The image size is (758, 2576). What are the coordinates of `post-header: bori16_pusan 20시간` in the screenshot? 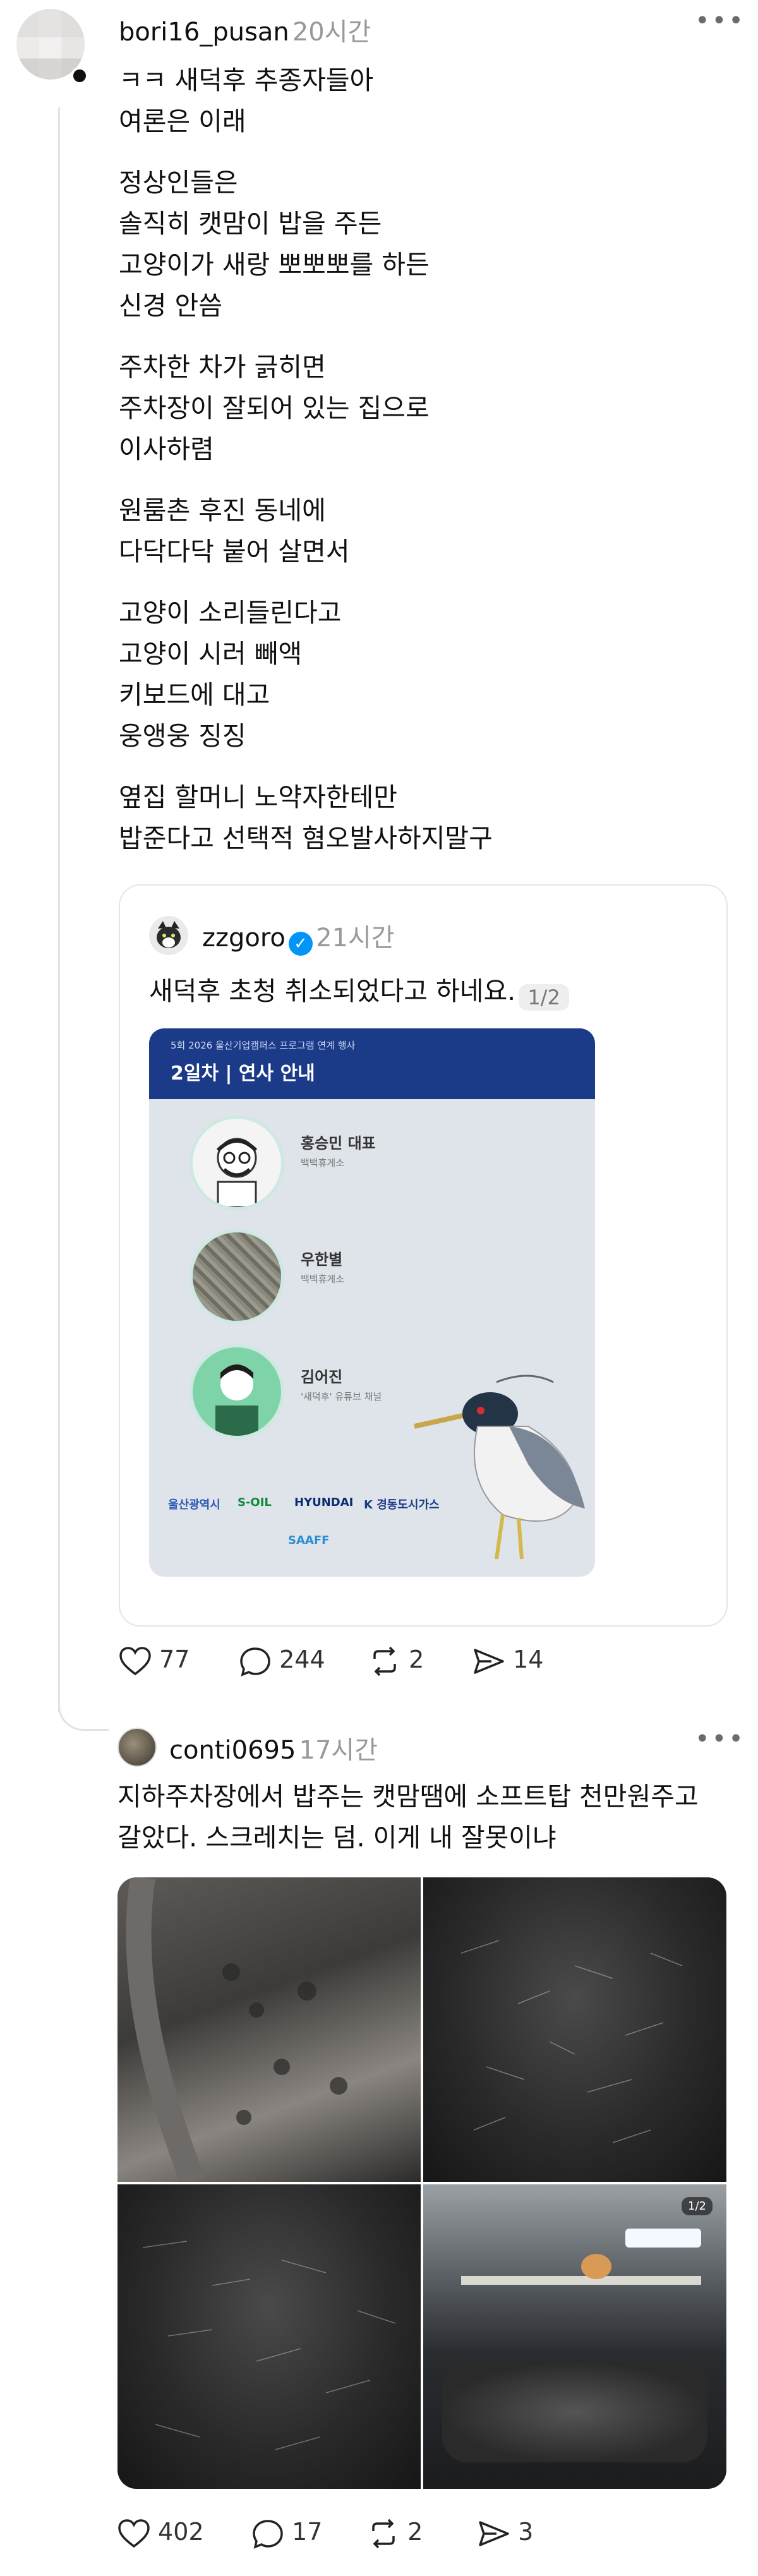 It's located at (245, 29).